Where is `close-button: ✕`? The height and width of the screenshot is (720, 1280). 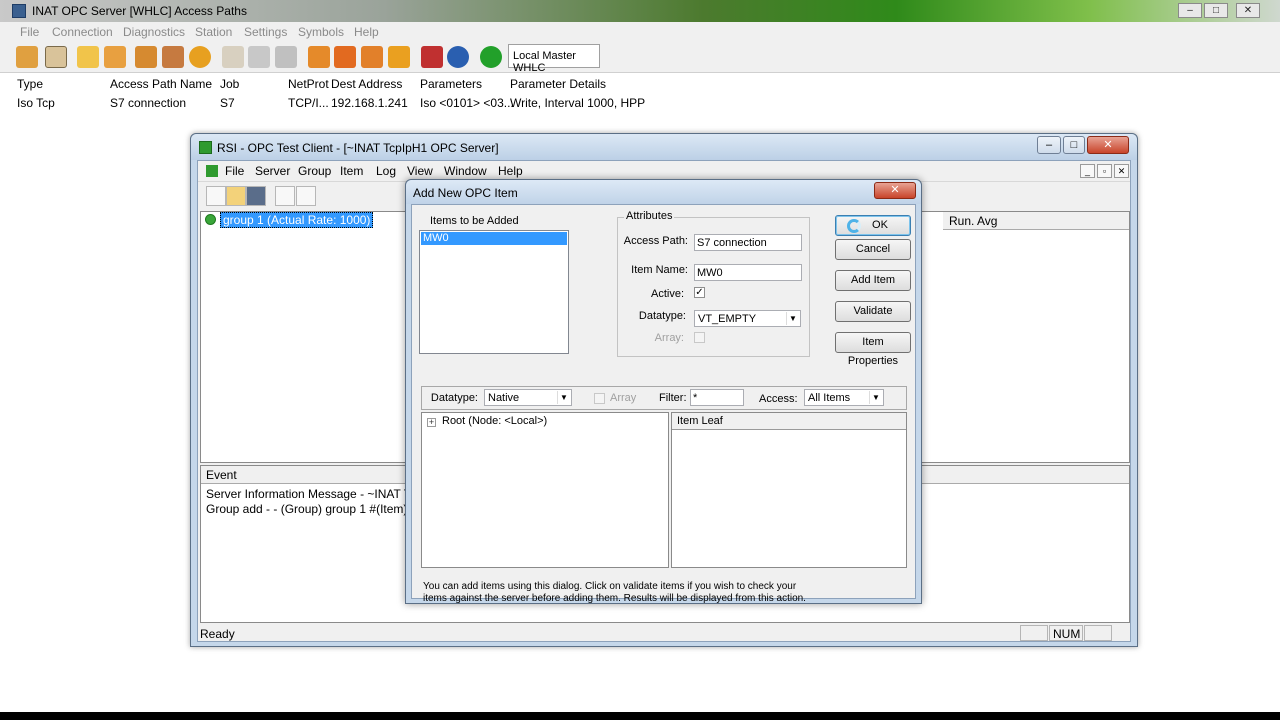
close-button: ✕ is located at coordinates (1248, 10).